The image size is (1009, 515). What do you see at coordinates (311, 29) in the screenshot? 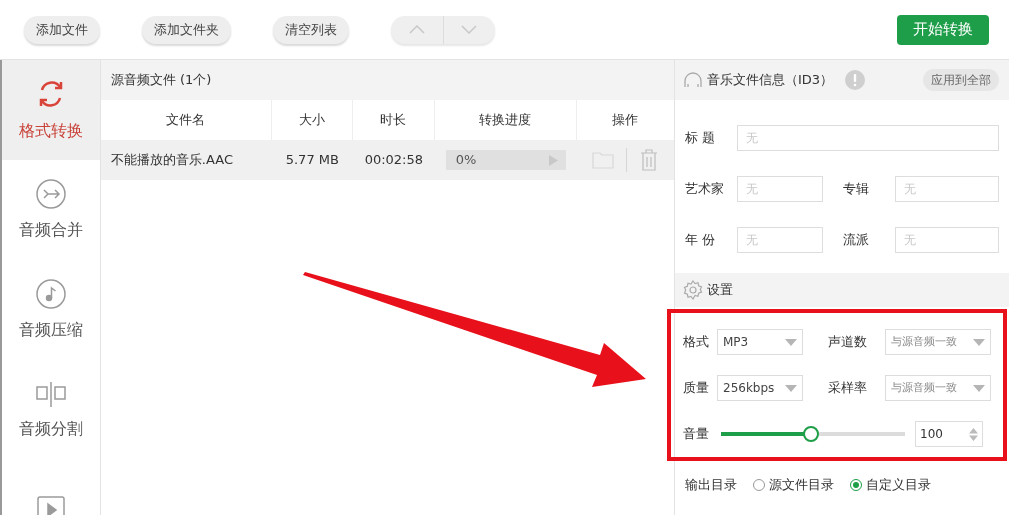
I see `toolbar-button: 清空列表` at bounding box center [311, 29].